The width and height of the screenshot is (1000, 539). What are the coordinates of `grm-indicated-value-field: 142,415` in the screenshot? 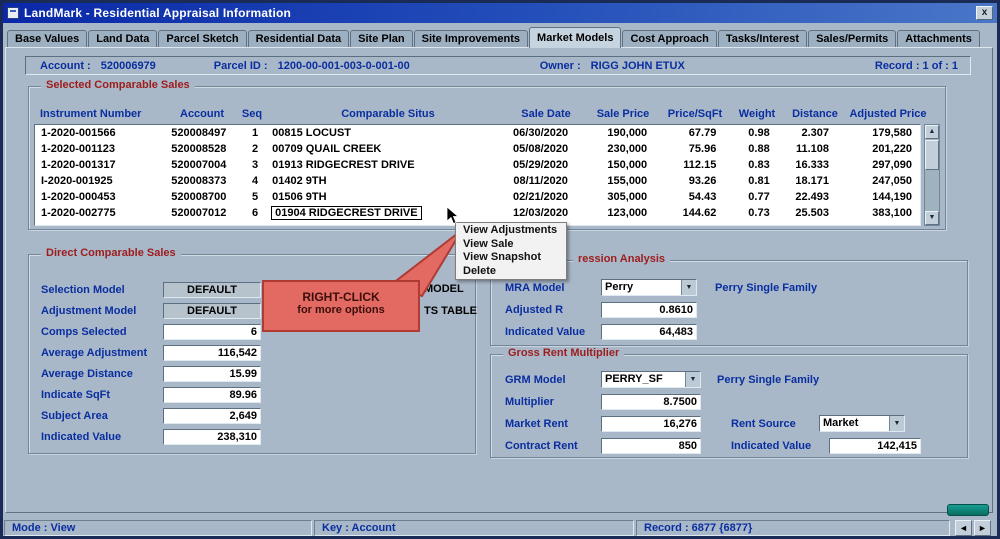 It's located at (875, 445).